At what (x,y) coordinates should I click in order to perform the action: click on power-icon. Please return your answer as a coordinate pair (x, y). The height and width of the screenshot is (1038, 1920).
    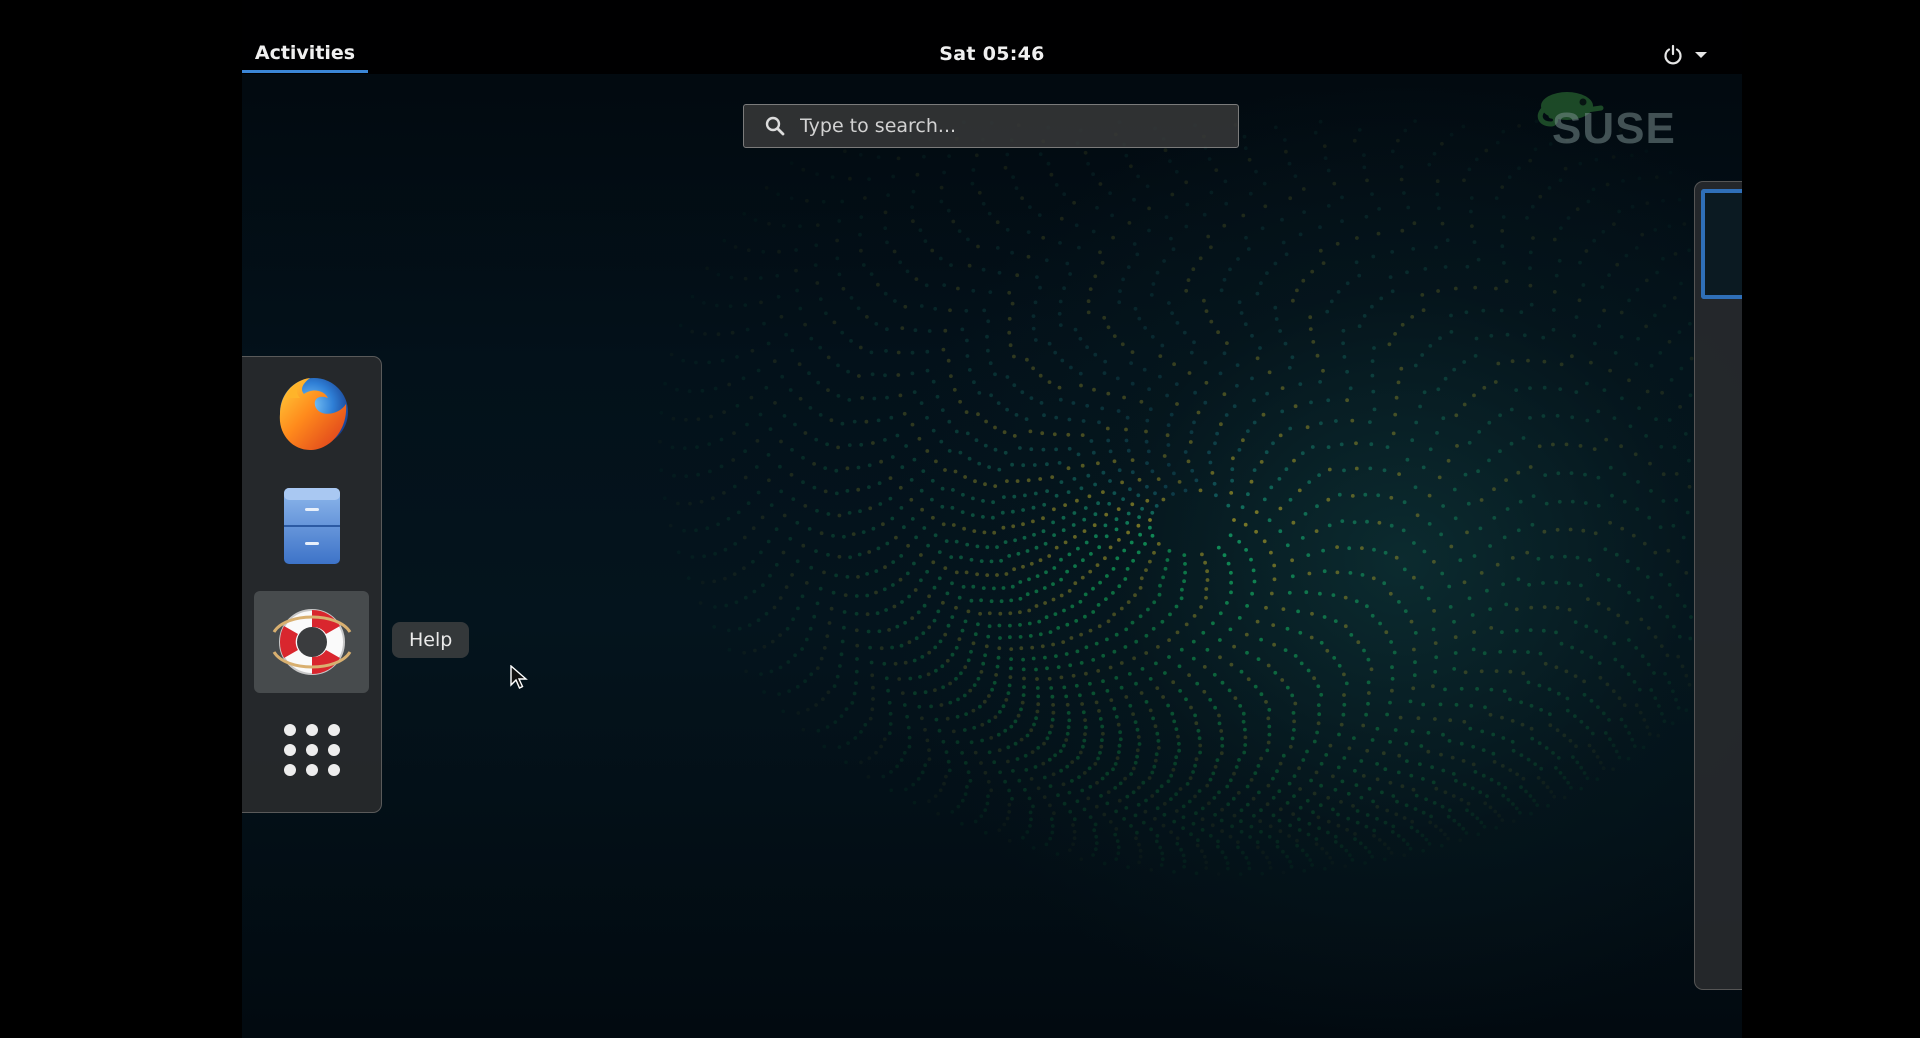
    Looking at the image, I should click on (1673, 54).